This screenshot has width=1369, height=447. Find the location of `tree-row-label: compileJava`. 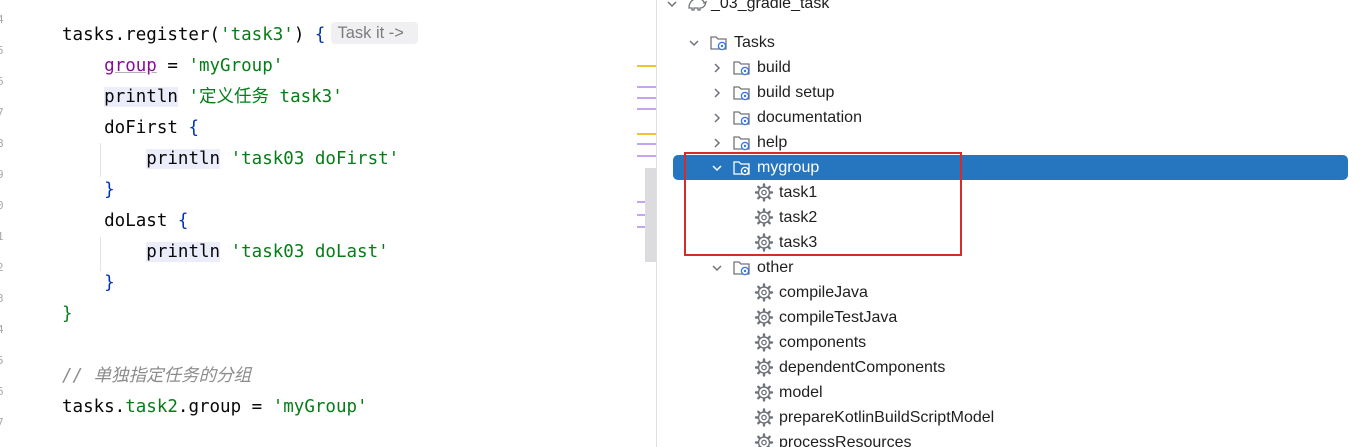

tree-row-label: compileJava is located at coordinates (823, 292).